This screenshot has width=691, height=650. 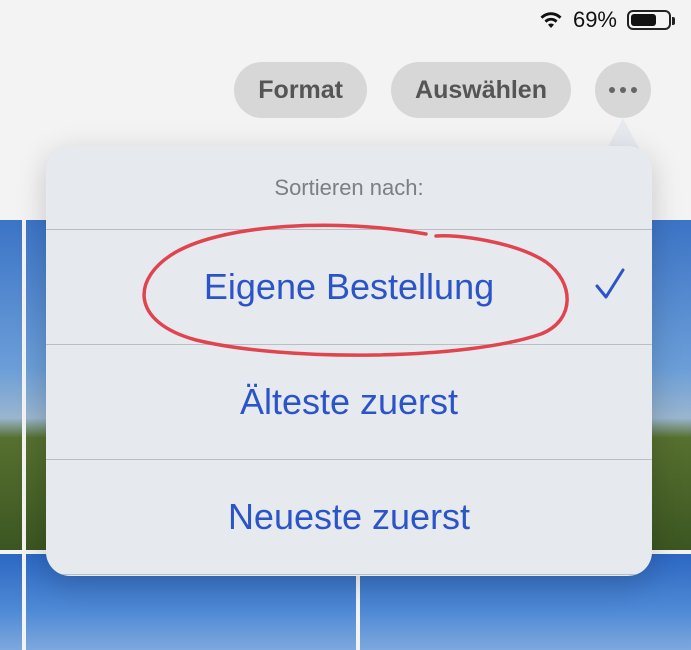 I want to click on battery-level-fill, so click(x=643, y=20).